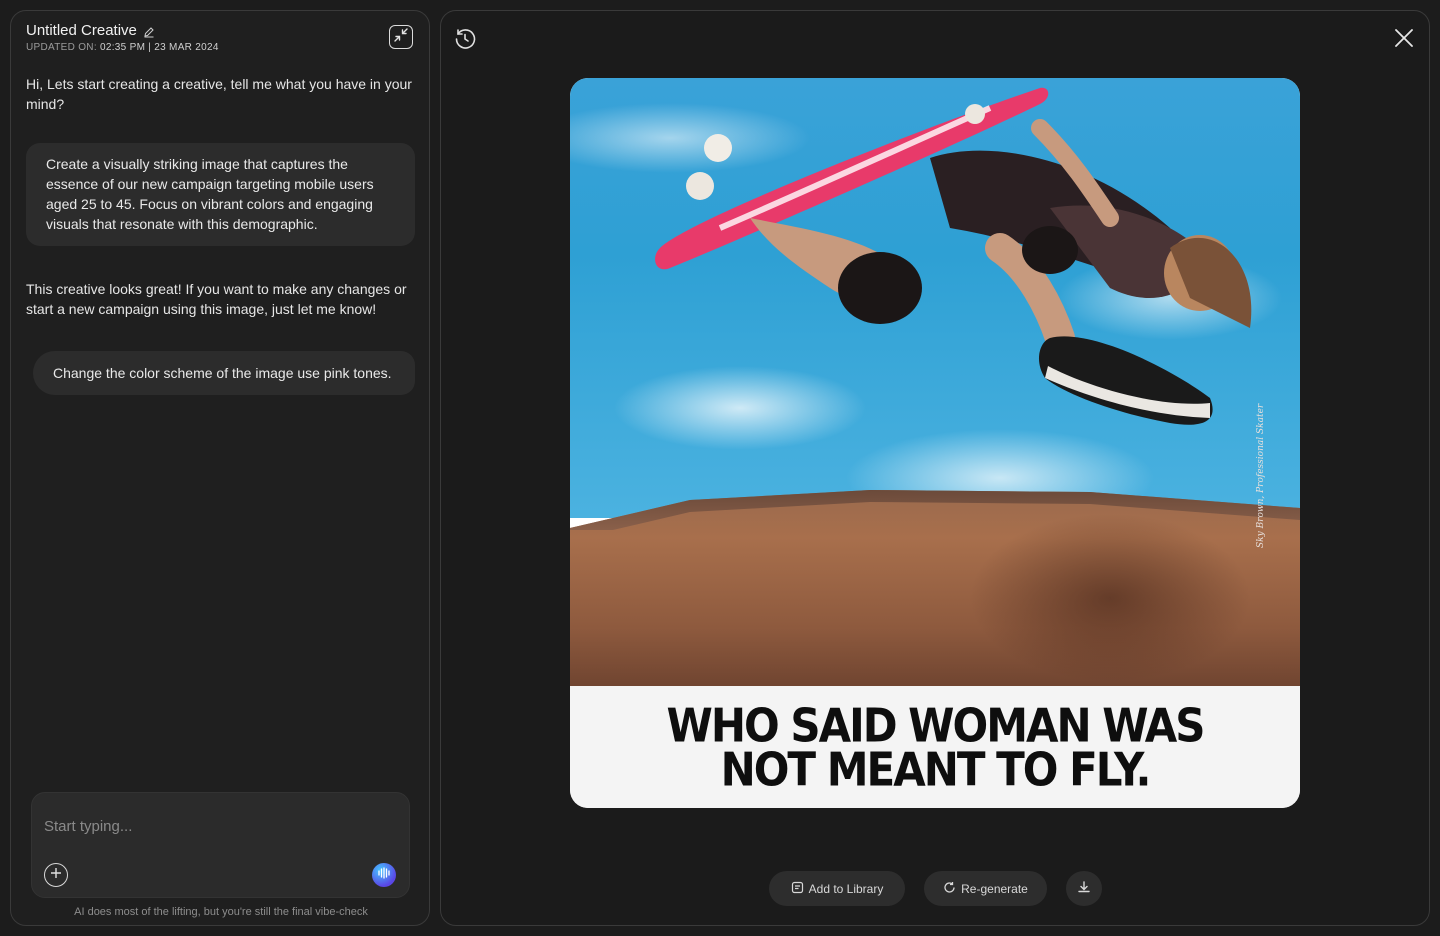 This screenshot has width=1440, height=936. I want to click on message-input, so click(214, 826).